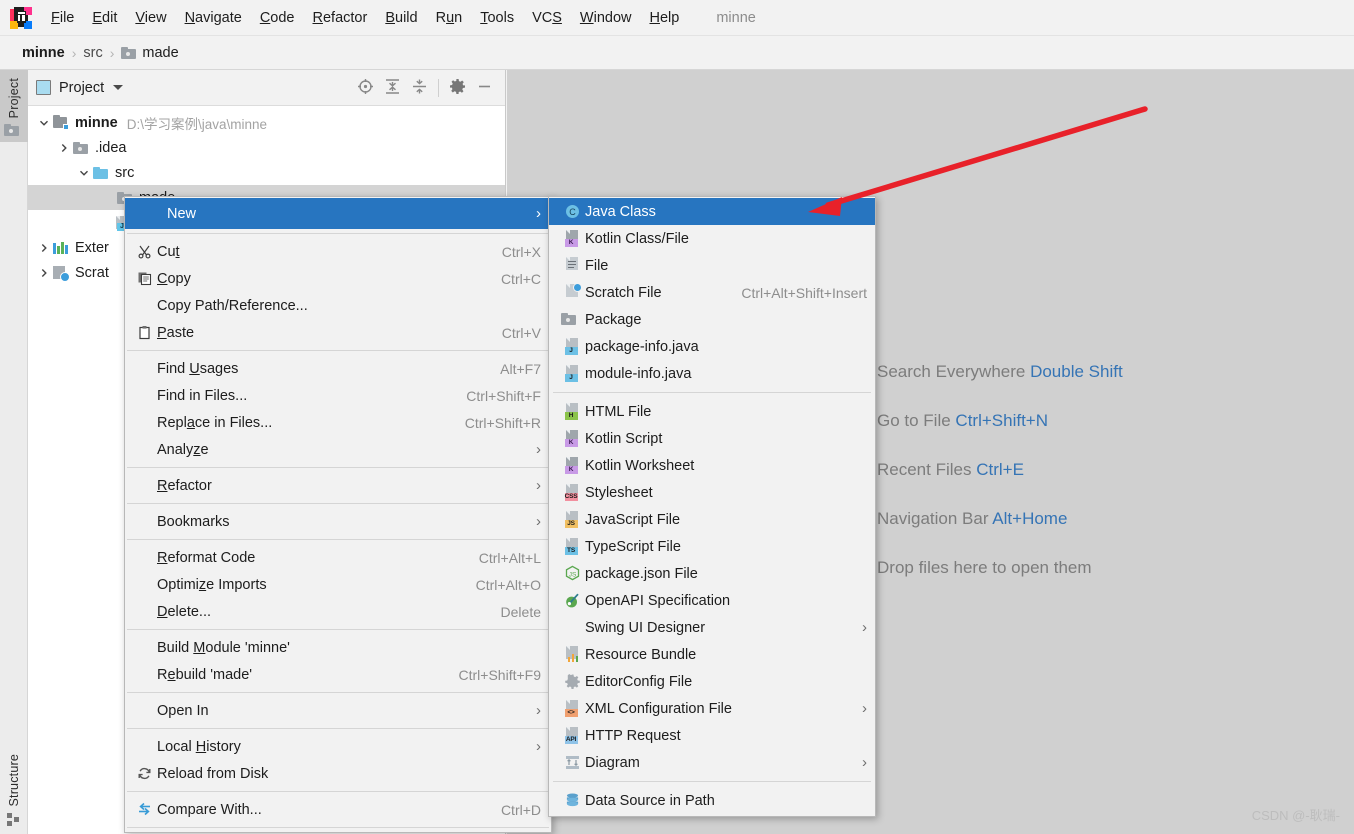 The width and height of the screenshot is (1354, 834). I want to click on package-icon, so click(572, 319).